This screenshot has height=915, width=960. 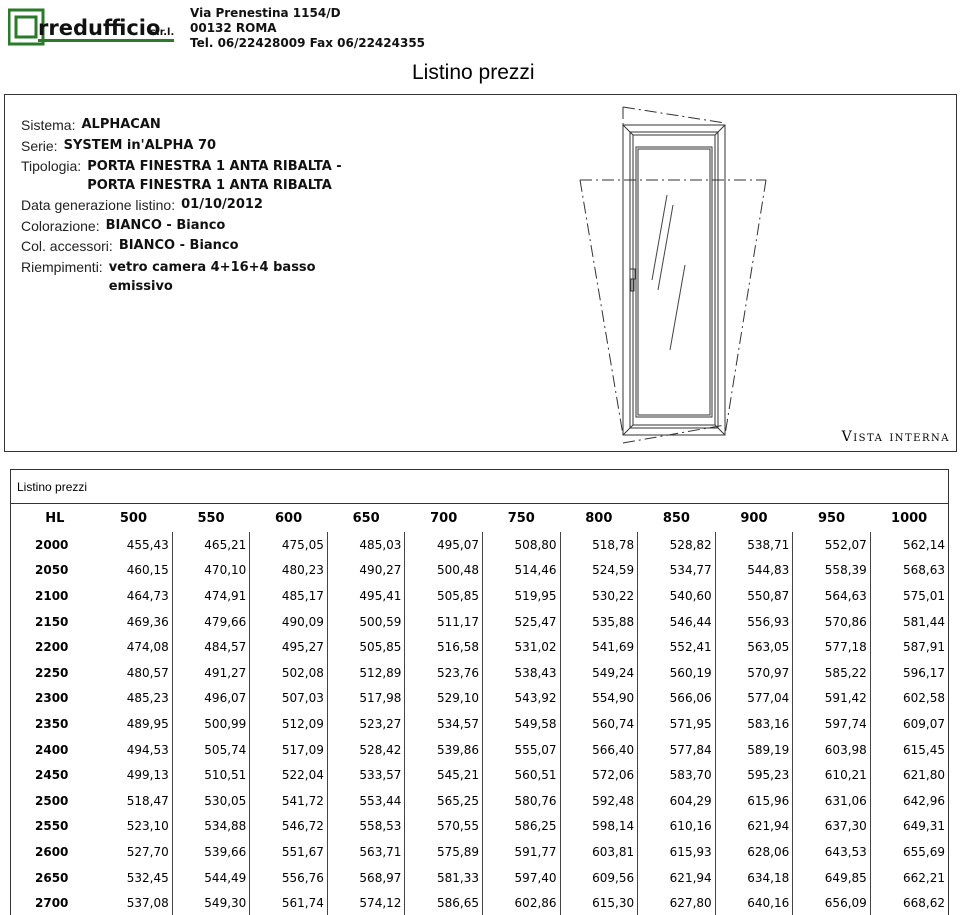 I want to click on price-cell: 470,10, so click(x=211, y=570).